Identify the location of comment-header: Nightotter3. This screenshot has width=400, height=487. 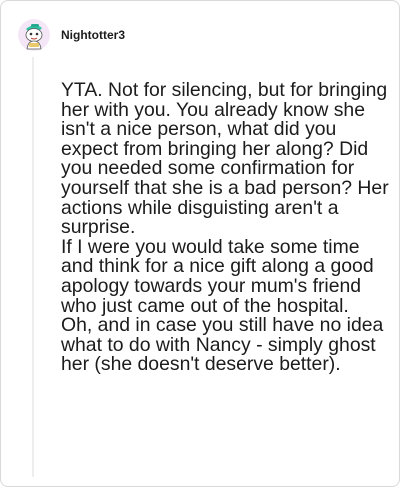
(71, 35).